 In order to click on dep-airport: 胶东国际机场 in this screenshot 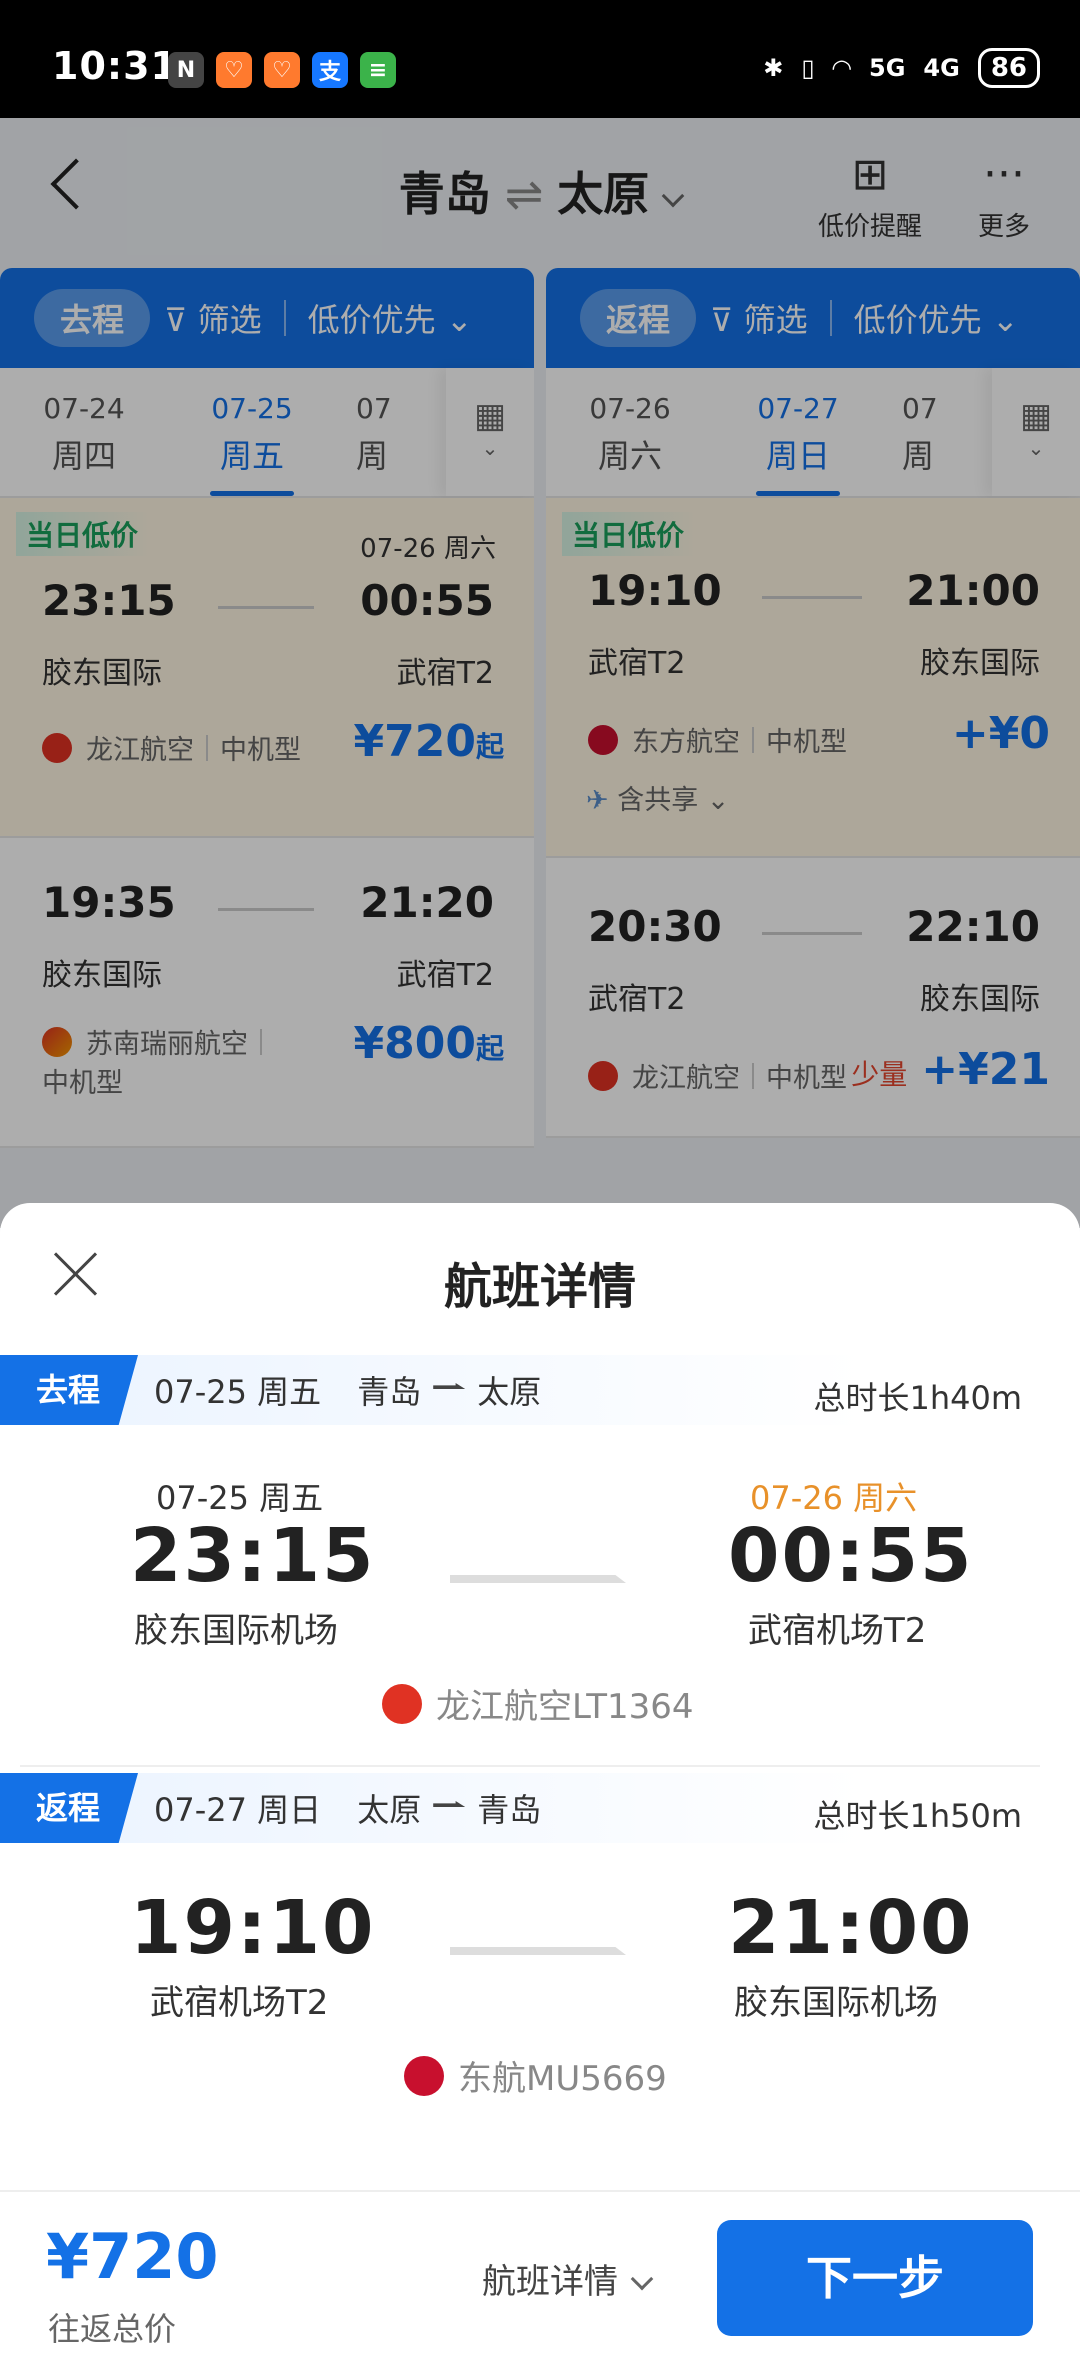, I will do `click(236, 1631)`.